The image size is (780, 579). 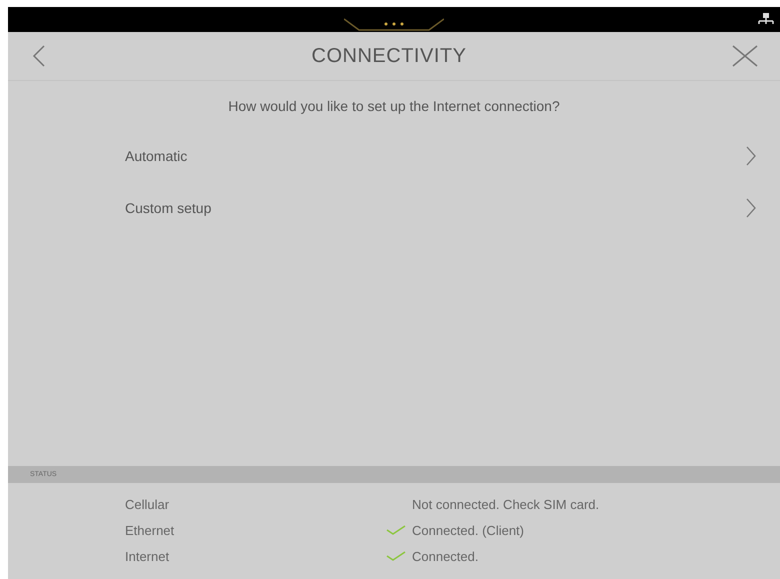 What do you see at coordinates (445, 556) in the screenshot?
I see `status-value: Connected.` at bounding box center [445, 556].